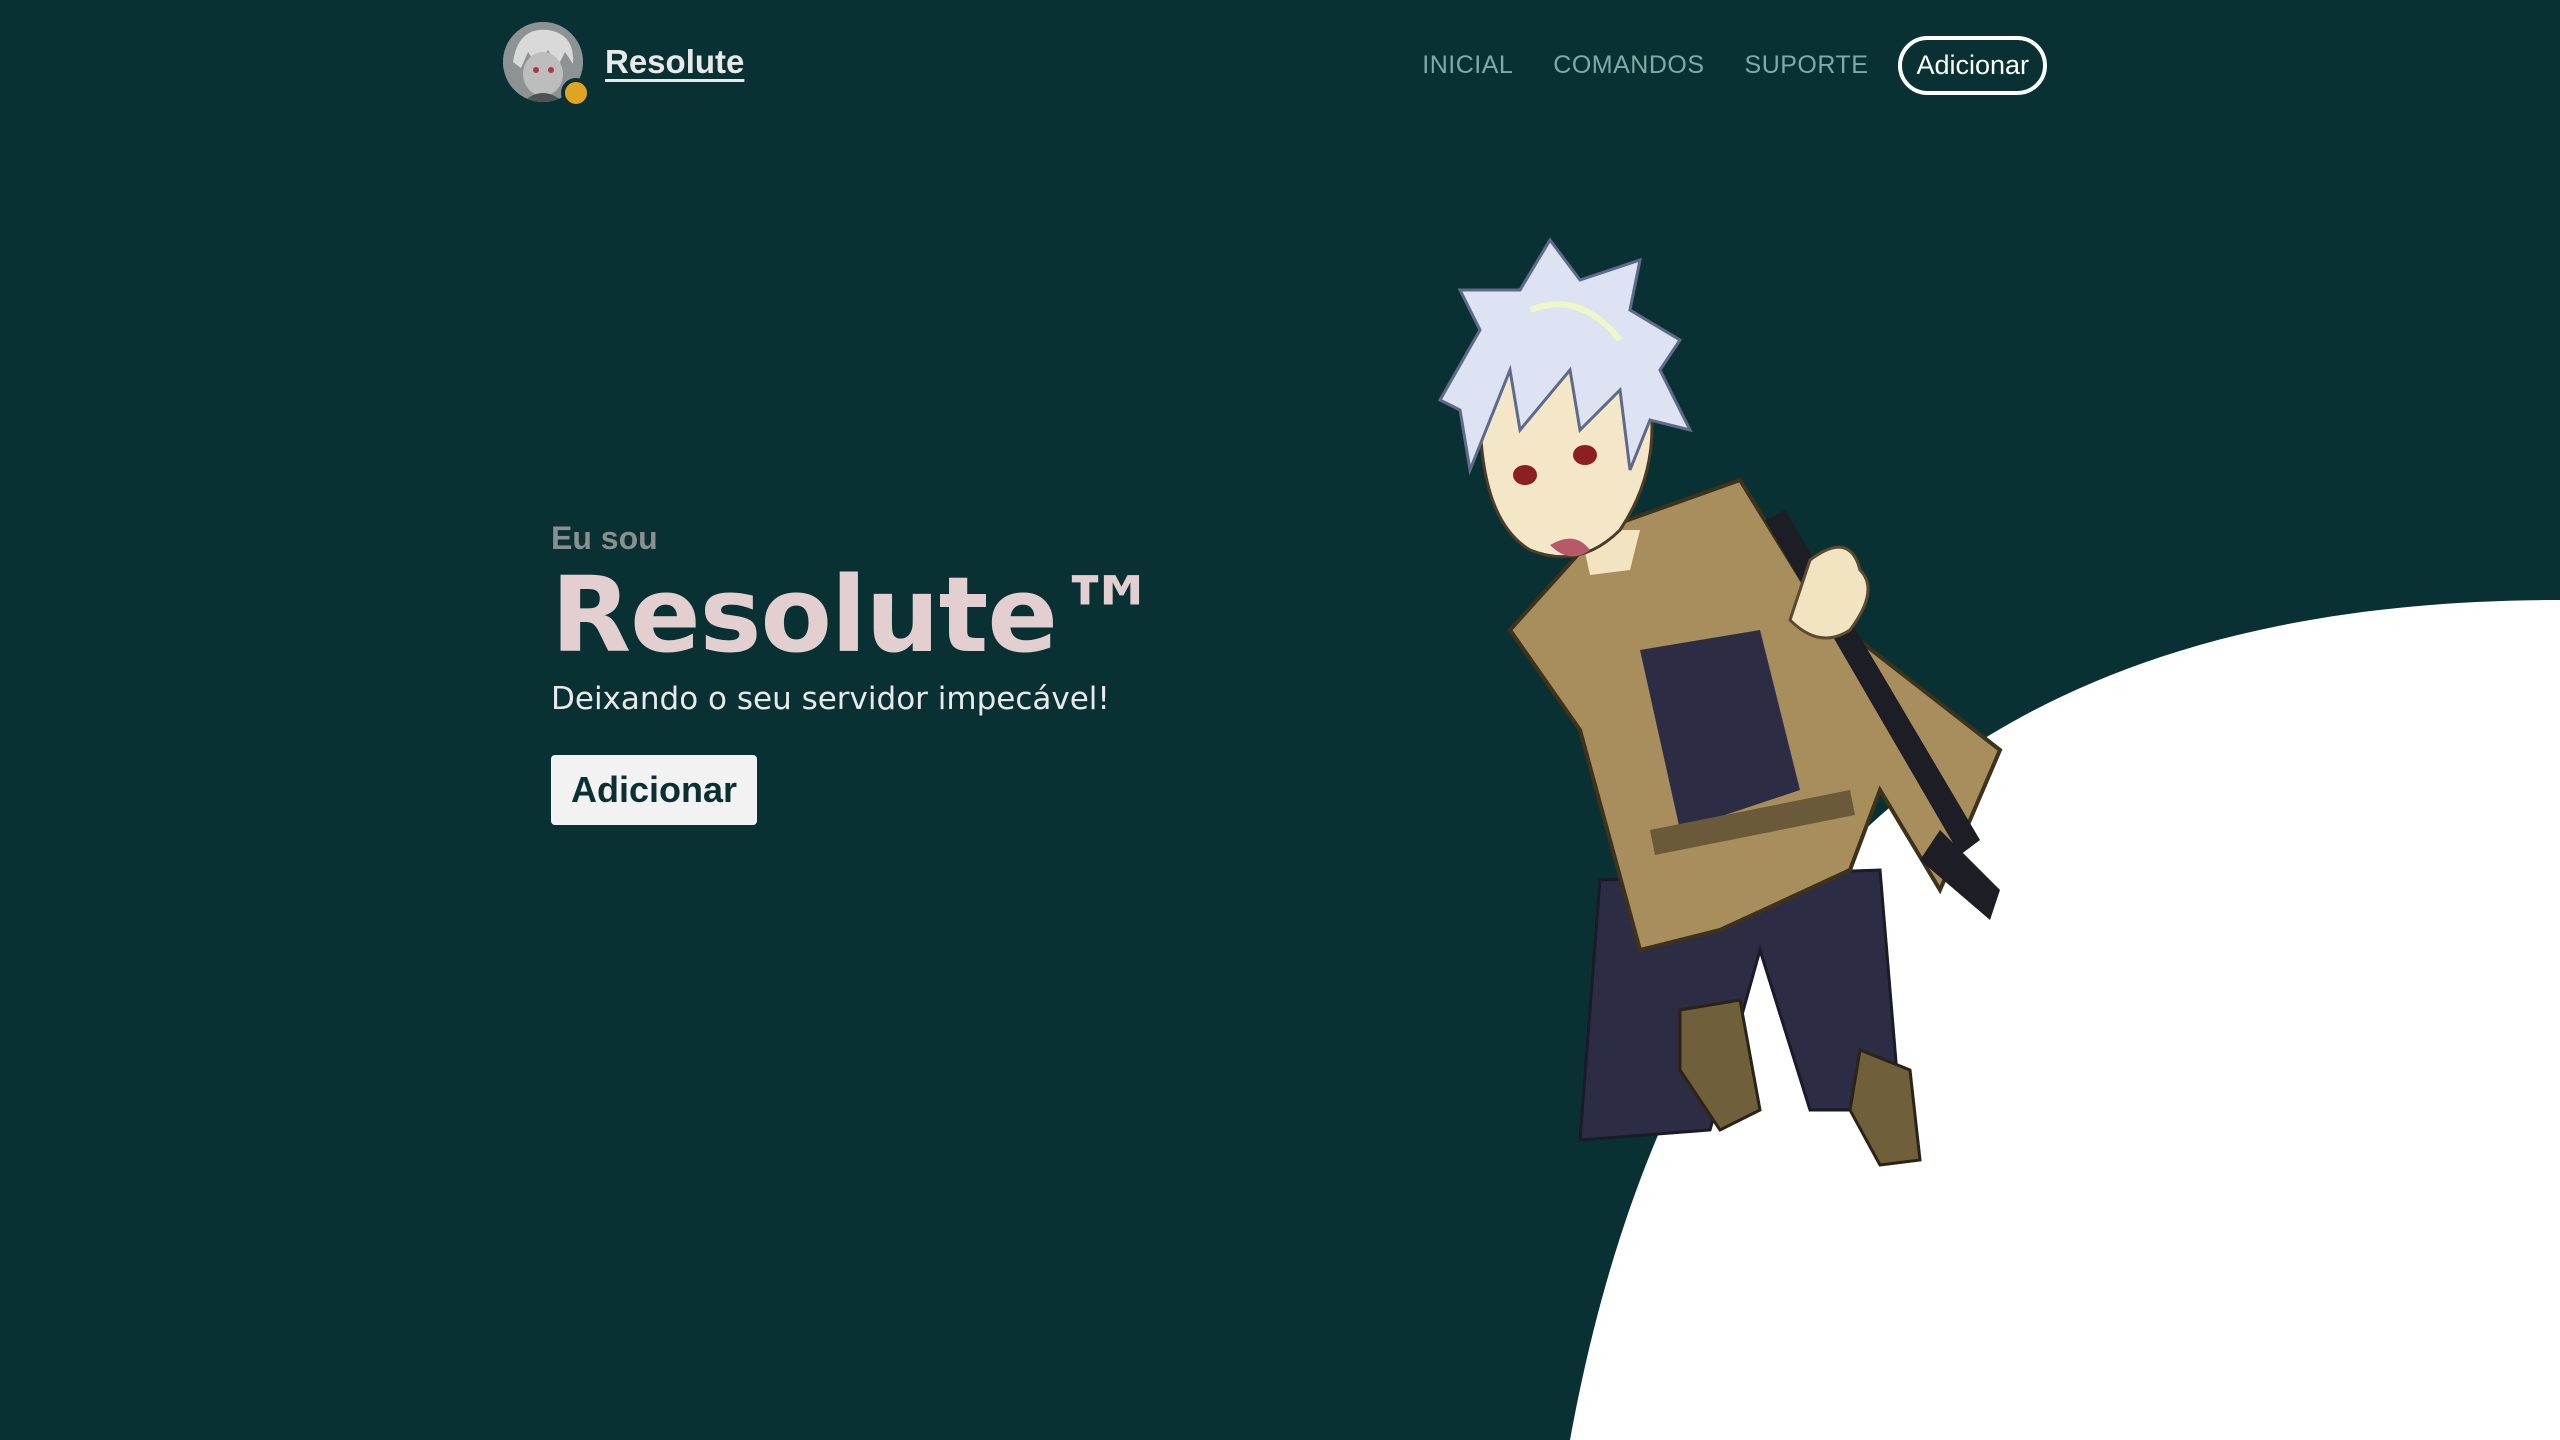 The width and height of the screenshot is (2560, 1440). Describe the element at coordinates (604, 538) in the screenshot. I see `hero-eyebrow: Eu sou` at that location.